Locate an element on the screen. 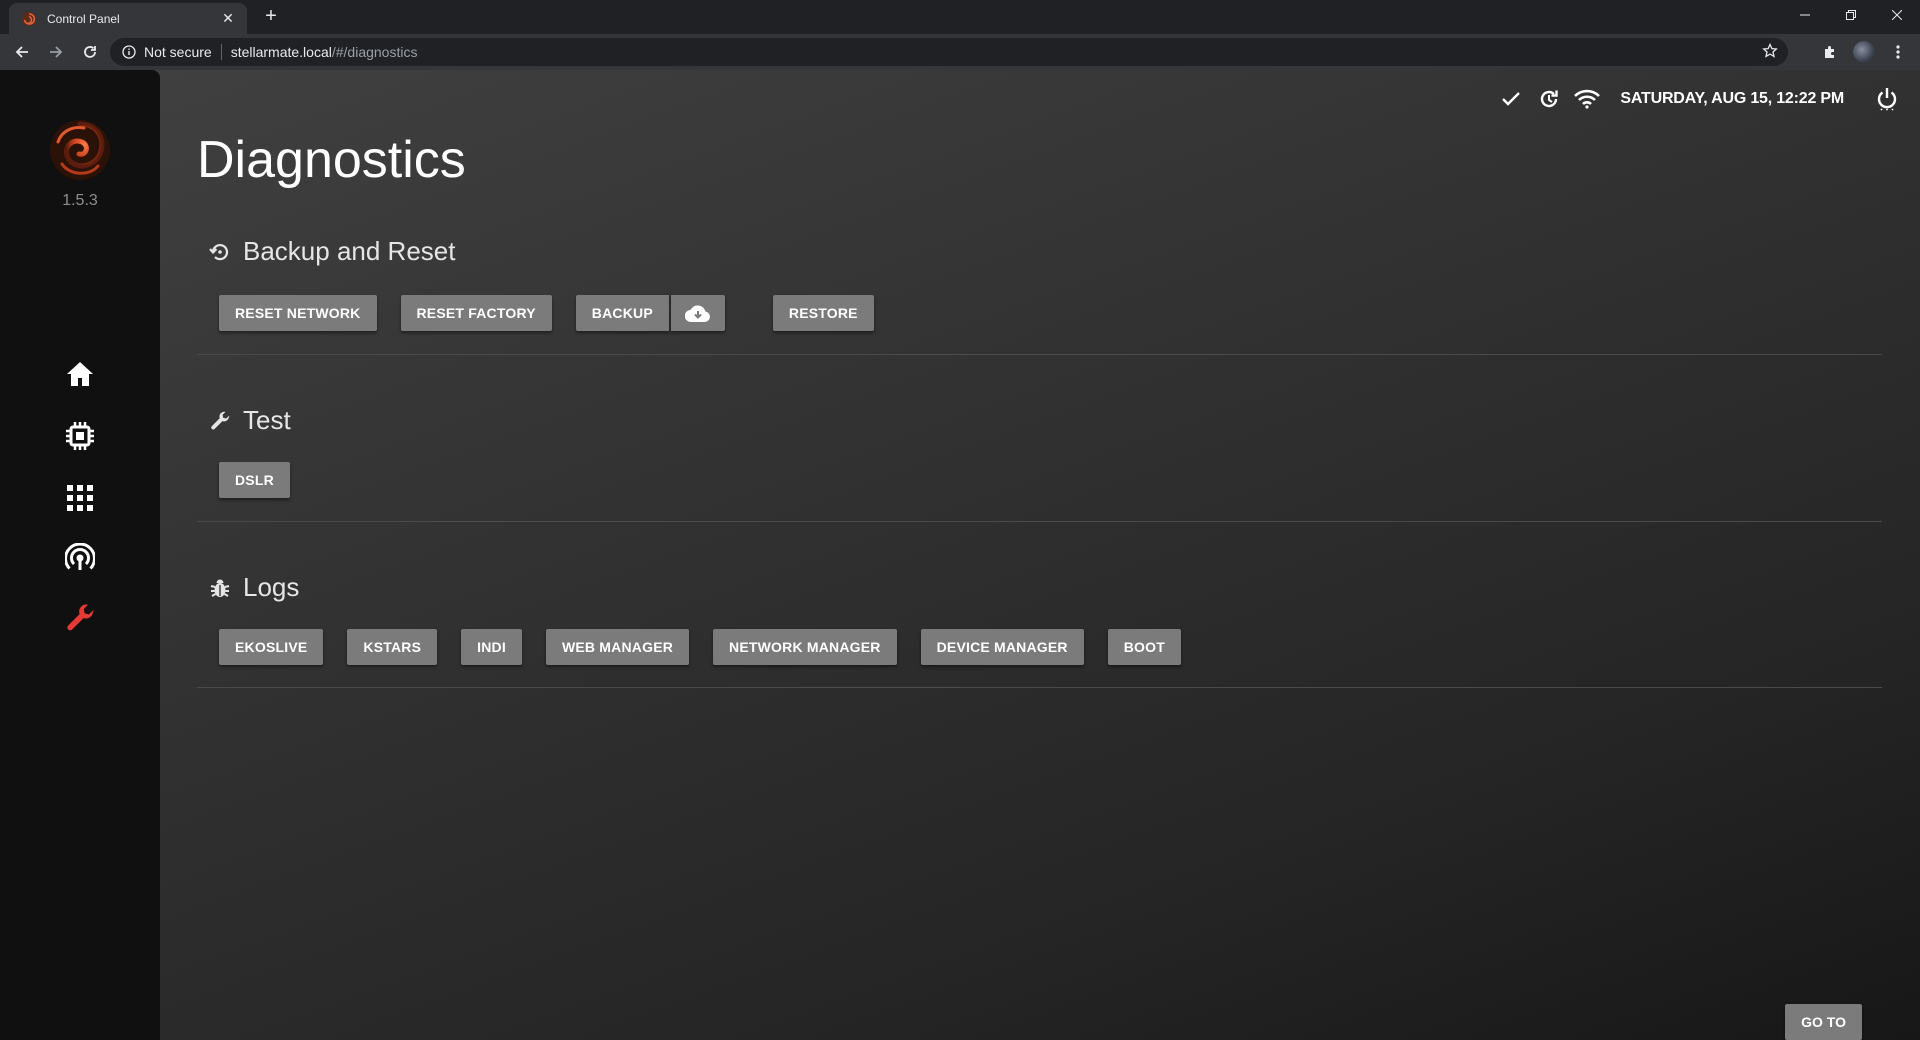 This screenshot has height=1040, width=1920. datetime-display: SATURDAY, AUG 15, 12:22 PM is located at coordinates (1732, 98).